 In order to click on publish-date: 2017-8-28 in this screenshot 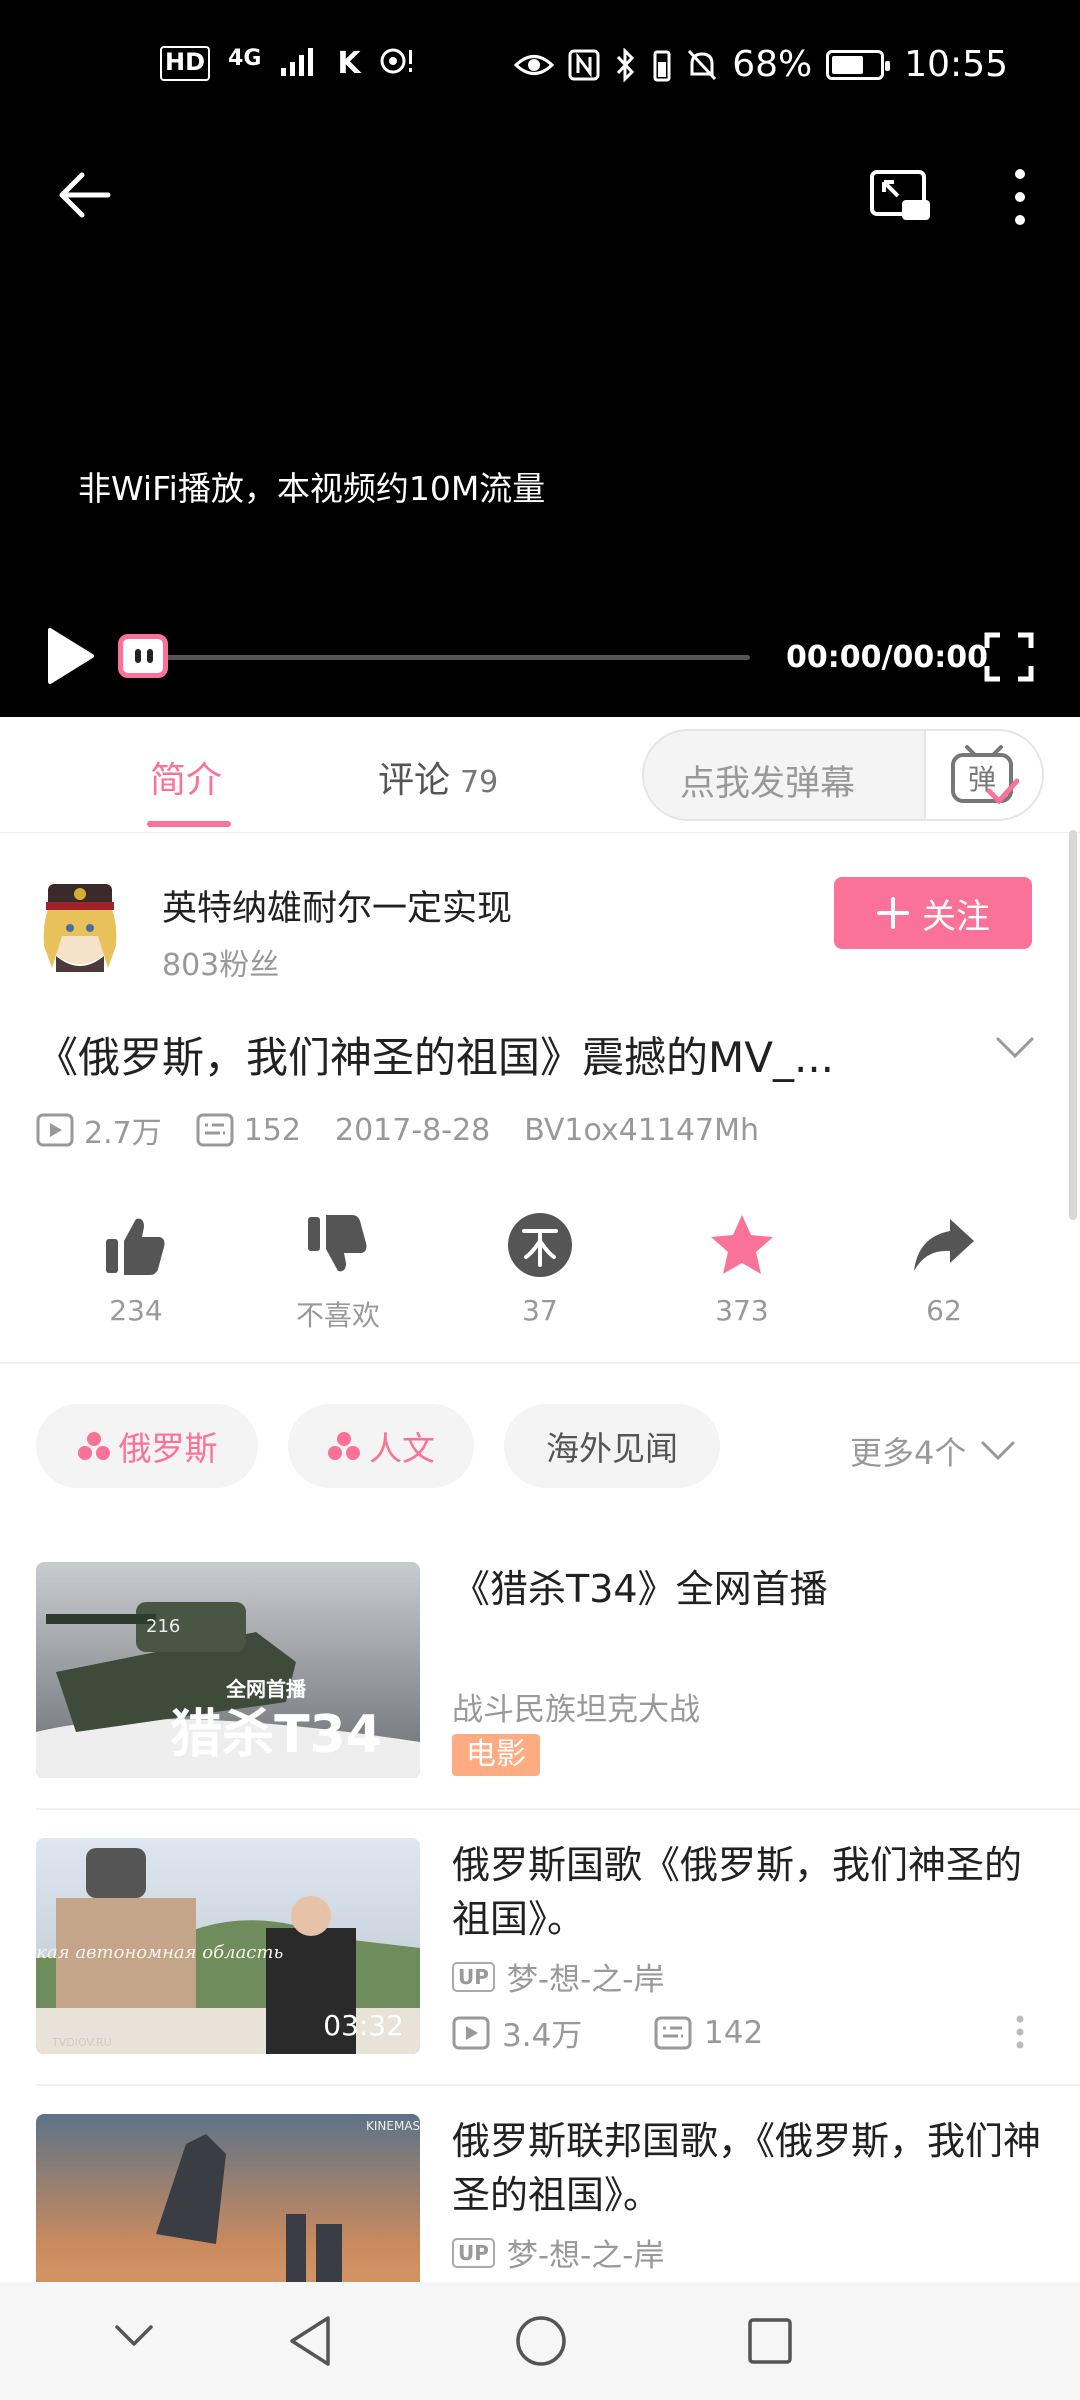, I will do `click(412, 1130)`.